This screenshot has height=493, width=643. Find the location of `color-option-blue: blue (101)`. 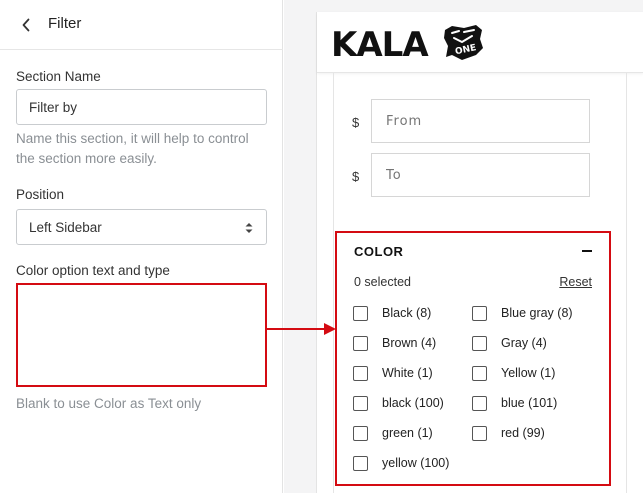

color-option-blue: blue (101) is located at coordinates (514, 403).